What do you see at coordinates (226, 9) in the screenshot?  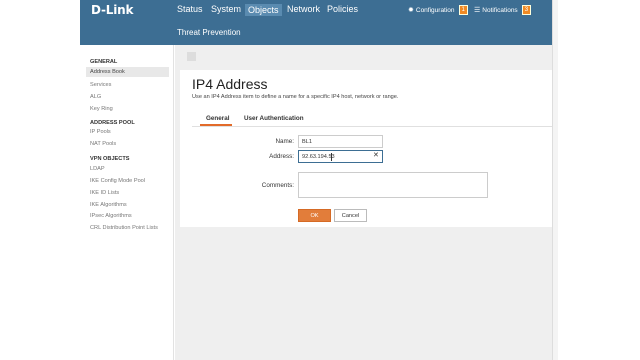 I see `nav-system: System` at bounding box center [226, 9].